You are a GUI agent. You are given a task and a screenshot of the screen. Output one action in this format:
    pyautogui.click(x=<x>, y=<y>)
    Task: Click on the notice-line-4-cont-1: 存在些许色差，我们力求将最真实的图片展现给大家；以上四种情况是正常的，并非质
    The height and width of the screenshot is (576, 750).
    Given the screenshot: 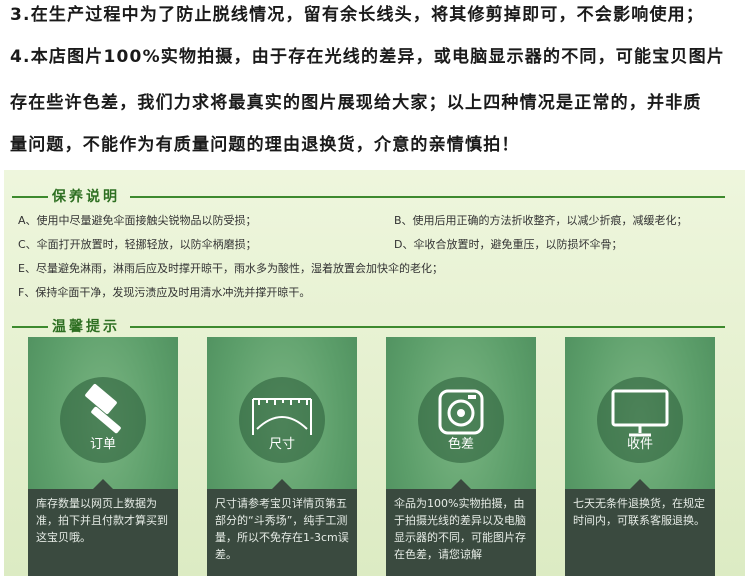 What is the action you would take?
    pyautogui.click(x=356, y=103)
    